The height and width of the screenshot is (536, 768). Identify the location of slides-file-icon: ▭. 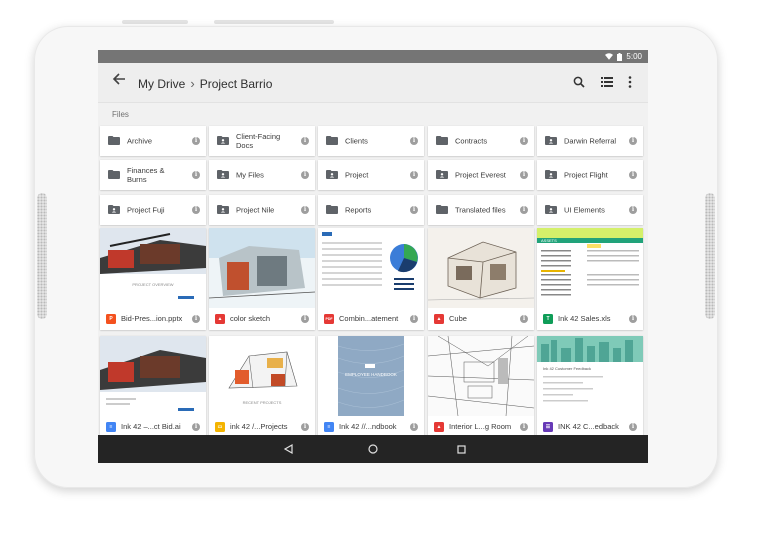
(220, 427).